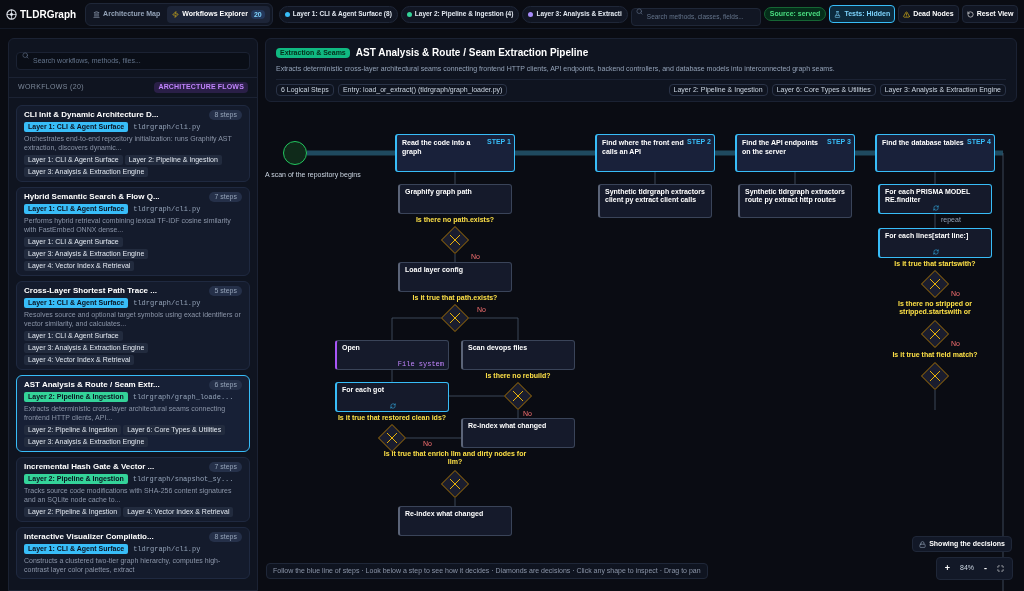 This screenshot has height=591, width=1024. What do you see at coordinates (11, 14) in the screenshot?
I see `logo-icon` at bounding box center [11, 14].